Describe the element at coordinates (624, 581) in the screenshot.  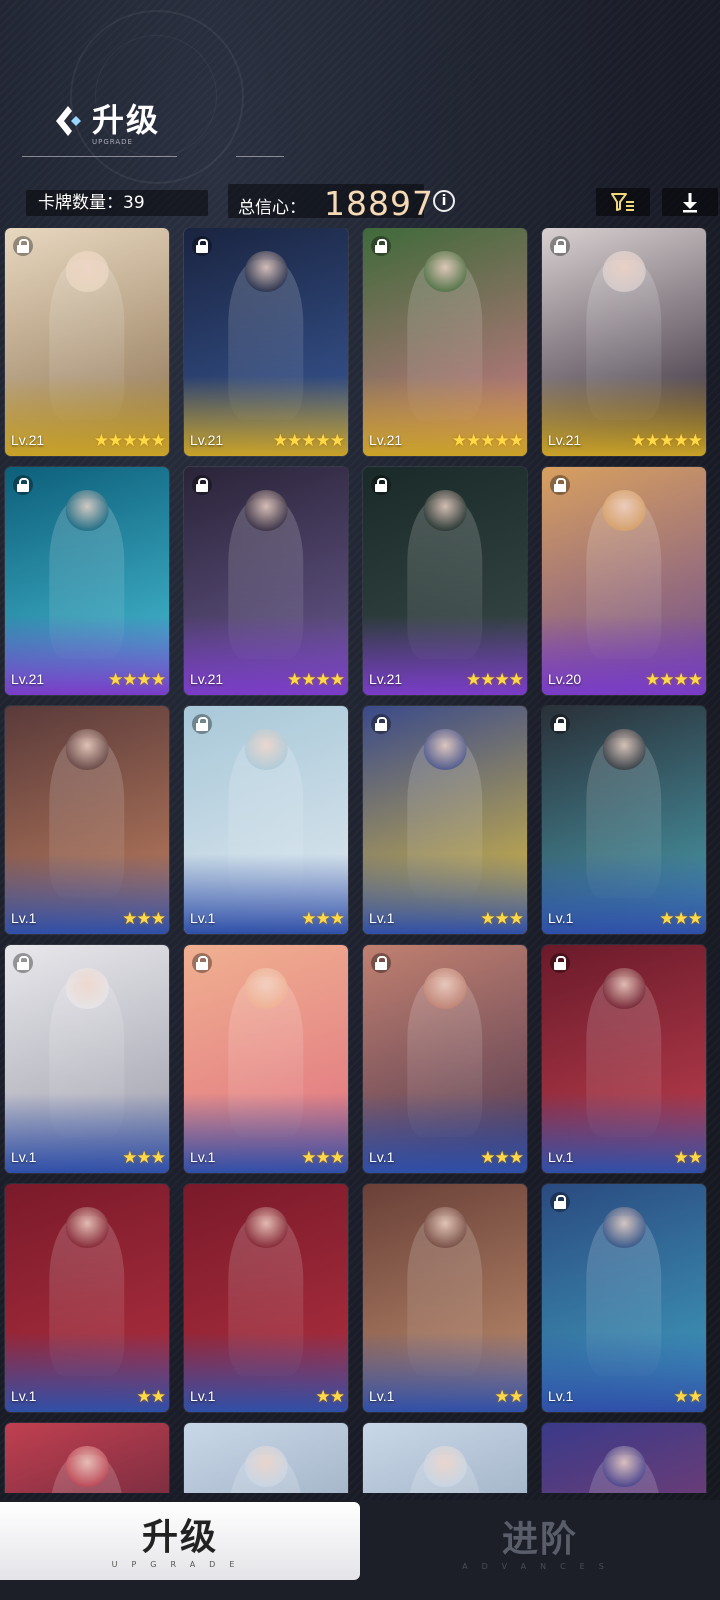
I see `card-8: Lv.20 ★★★★` at that location.